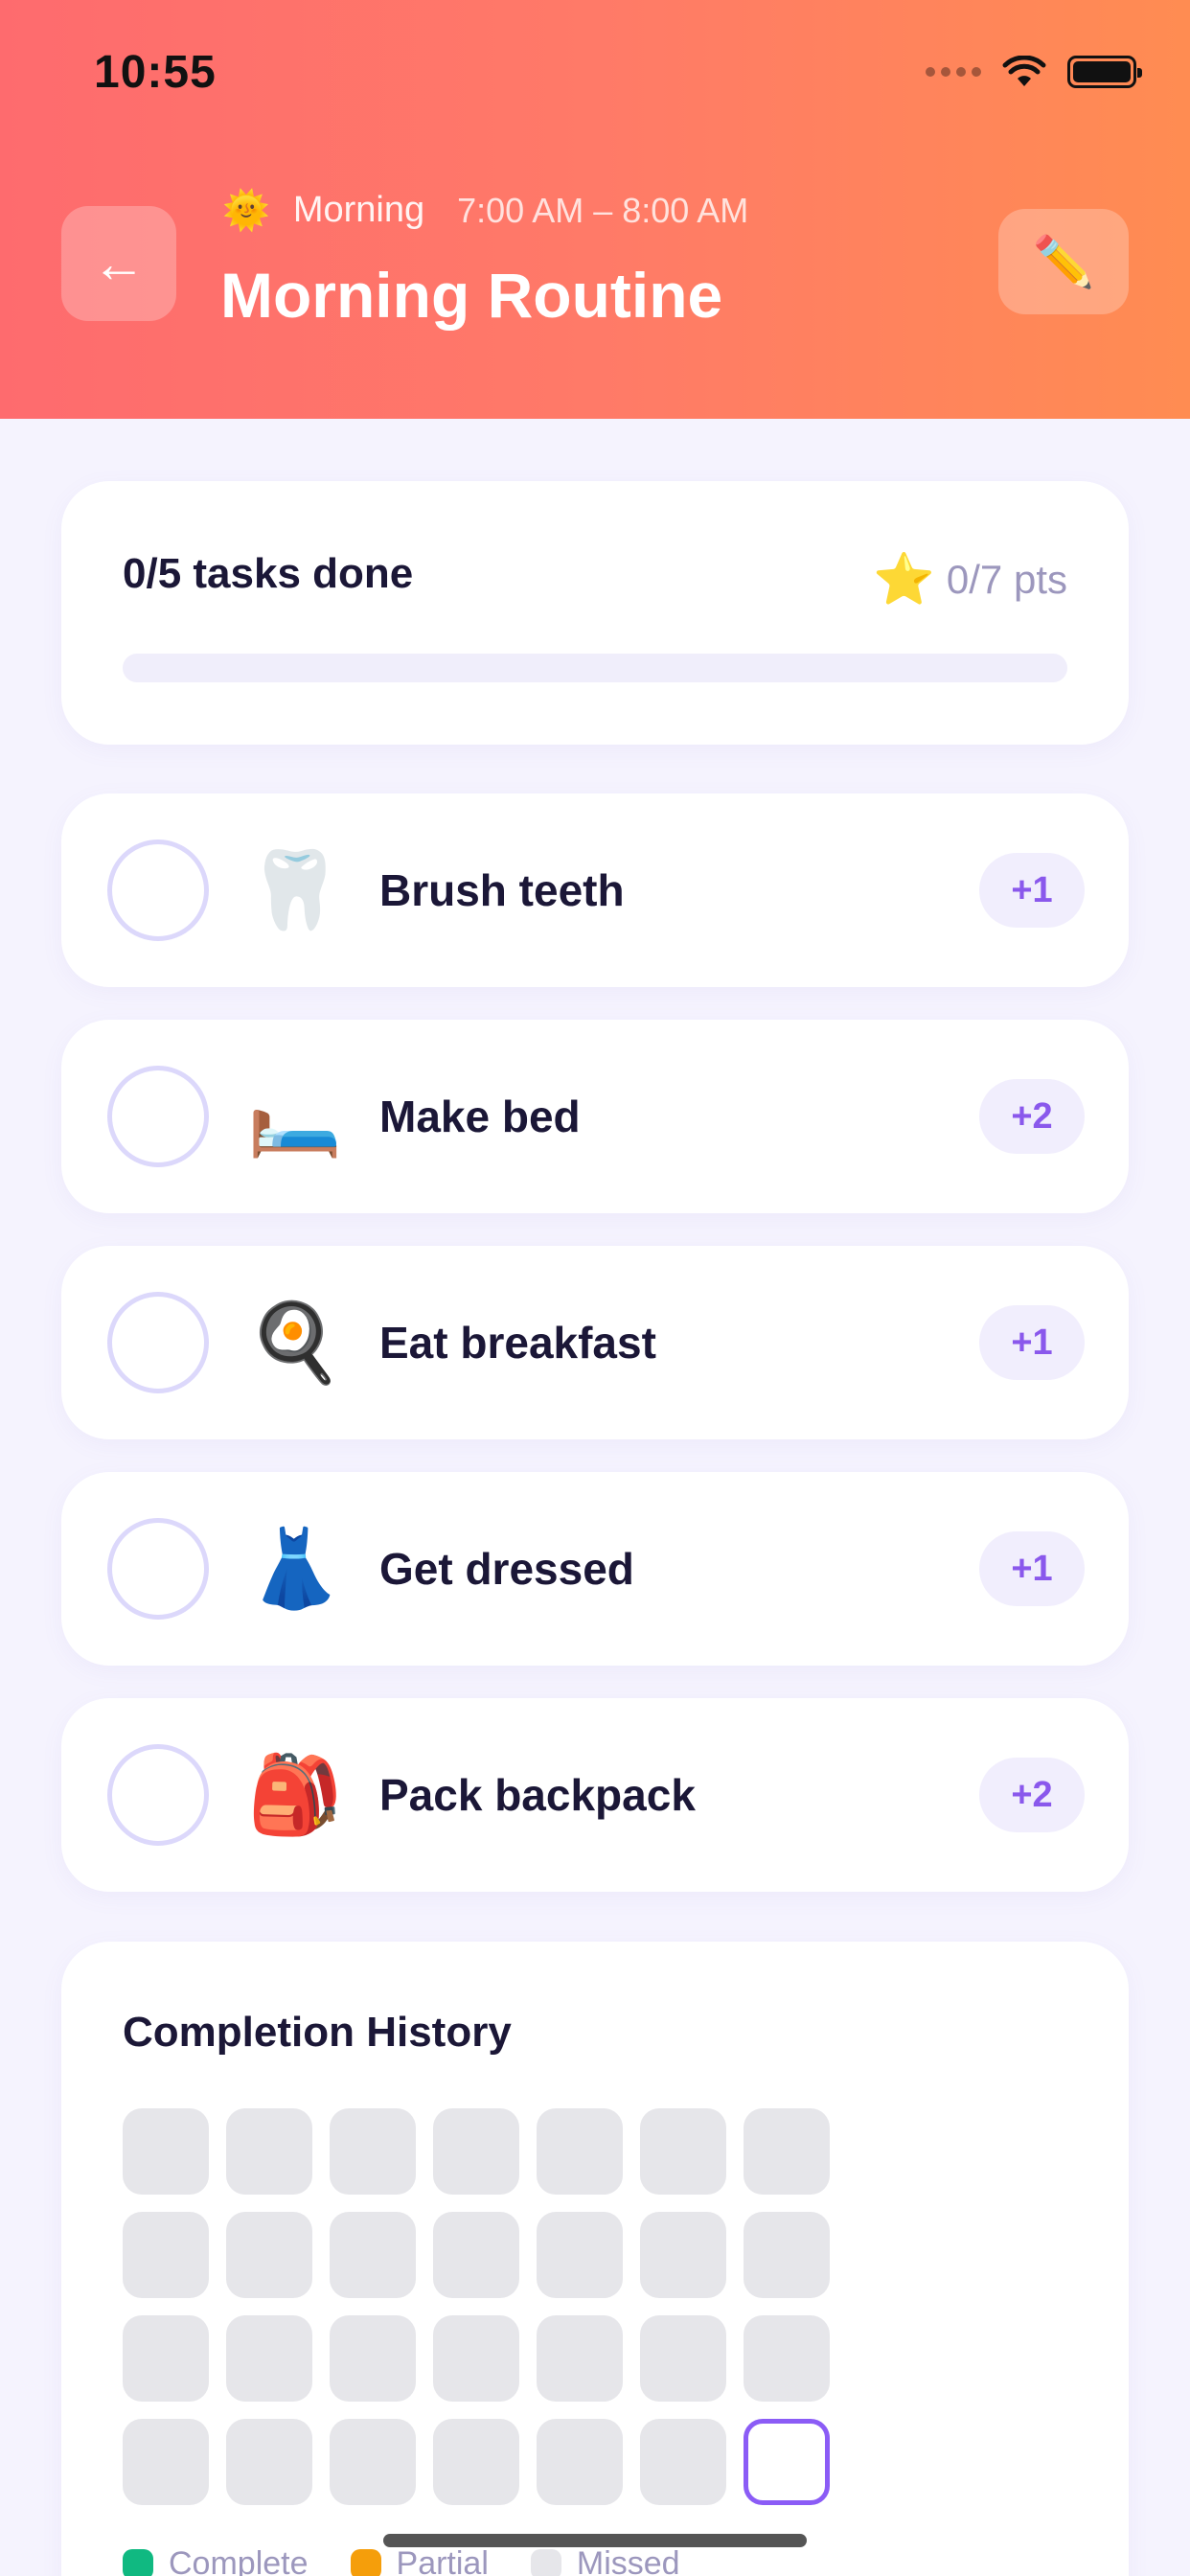 Image resolution: width=1190 pixels, height=2576 pixels. Describe the element at coordinates (480, 1116) in the screenshot. I see `task-label: Make bed` at that location.